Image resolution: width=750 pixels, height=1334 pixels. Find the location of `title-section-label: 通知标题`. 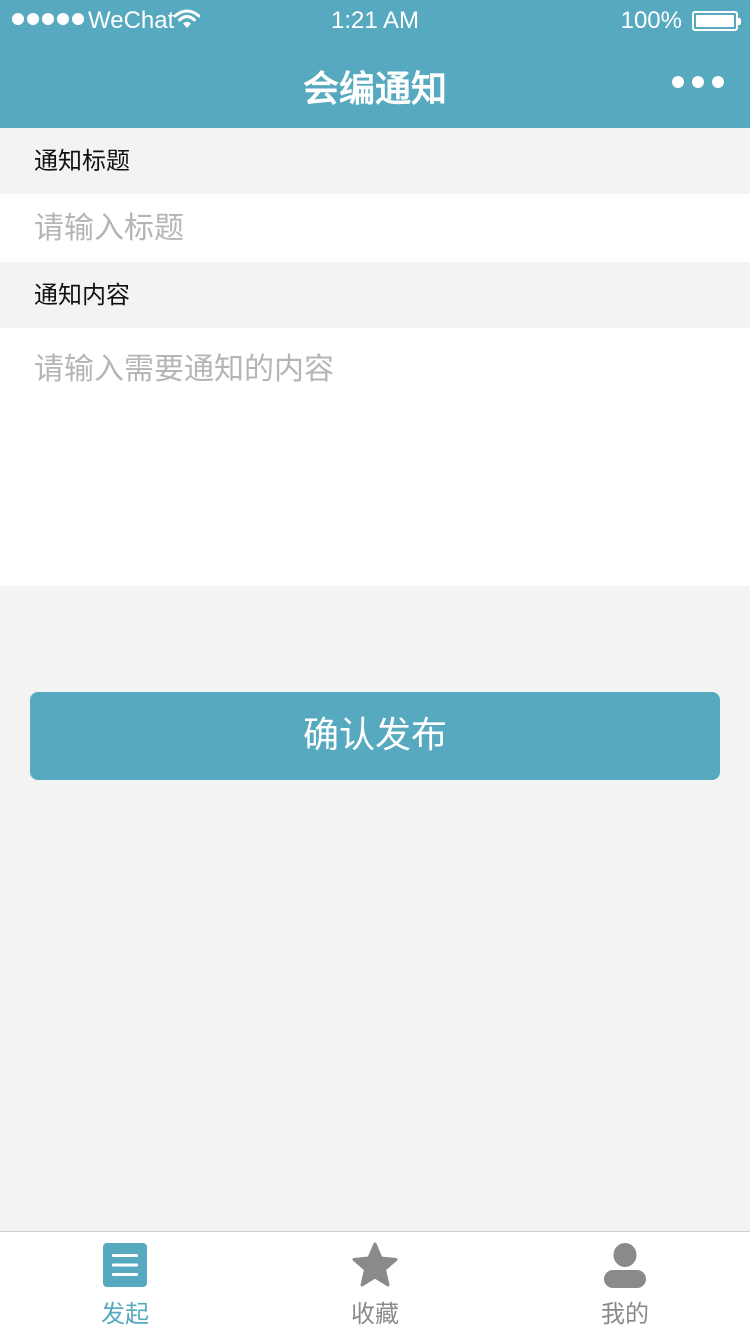

title-section-label: 通知标题 is located at coordinates (375, 161).